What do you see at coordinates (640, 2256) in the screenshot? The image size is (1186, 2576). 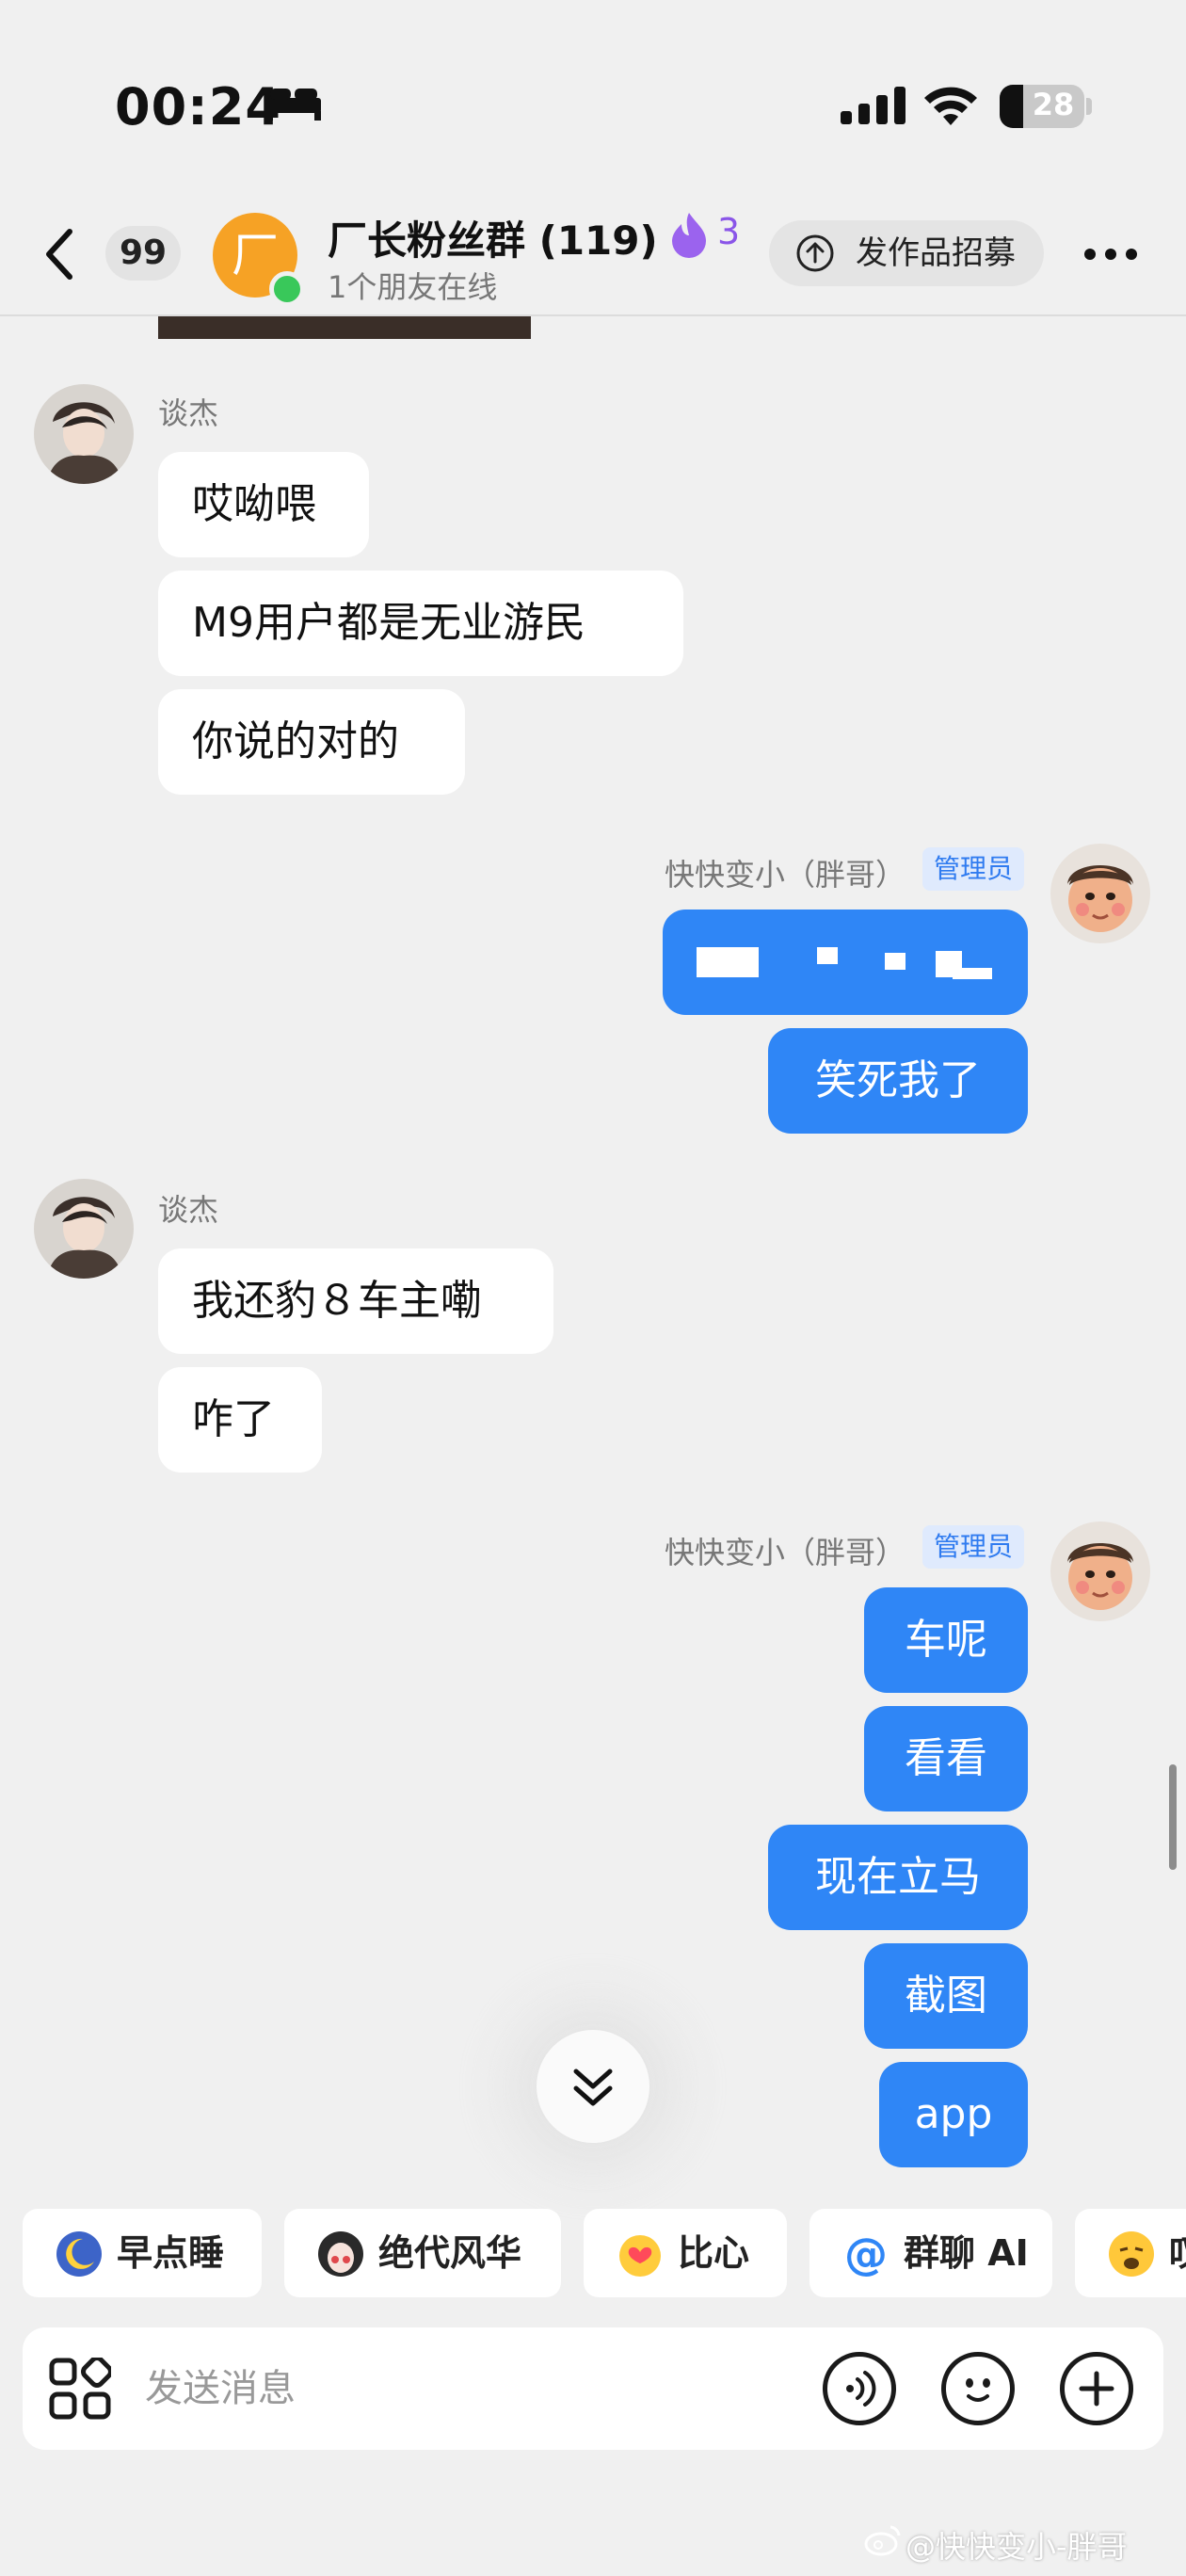 I see `heart-hands-emoji-icon` at bounding box center [640, 2256].